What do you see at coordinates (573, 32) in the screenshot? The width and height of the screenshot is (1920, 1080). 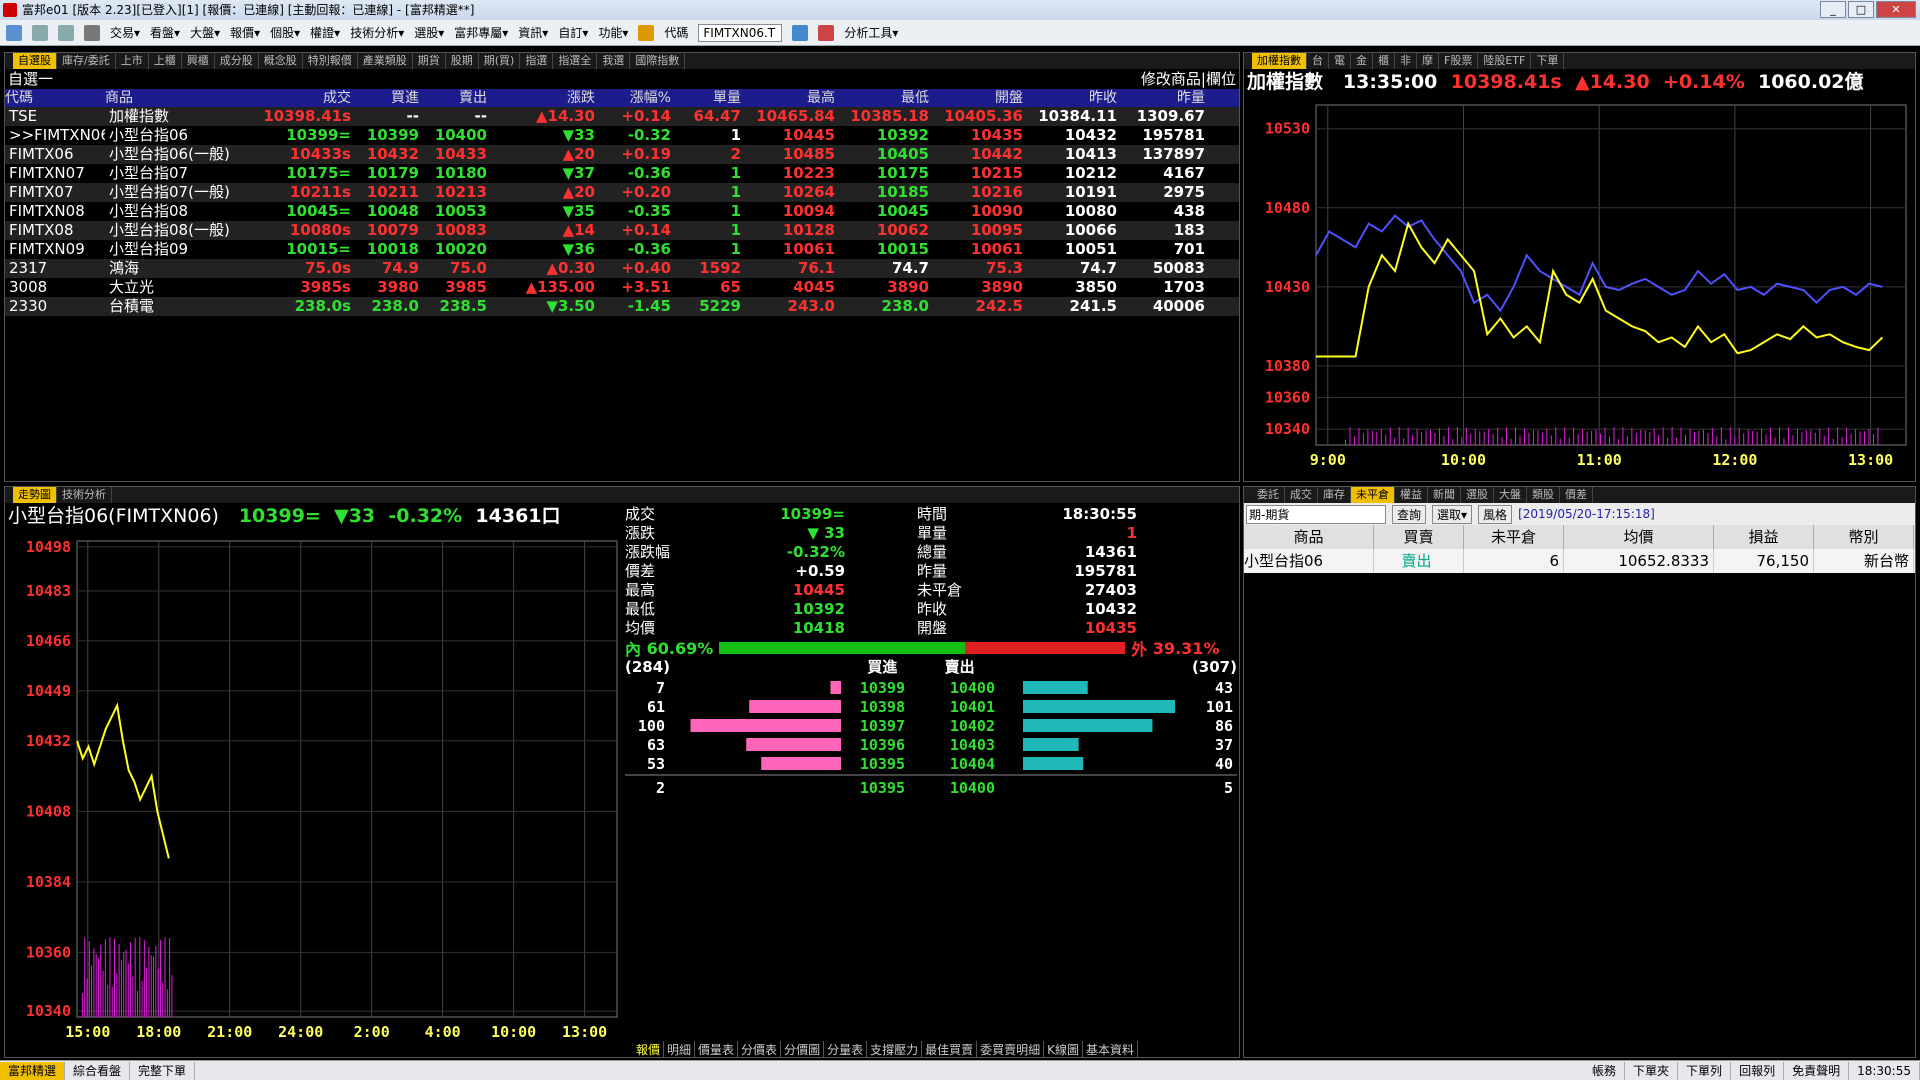 I see `menu-custom: 自訂▾` at bounding box center [573, 32].